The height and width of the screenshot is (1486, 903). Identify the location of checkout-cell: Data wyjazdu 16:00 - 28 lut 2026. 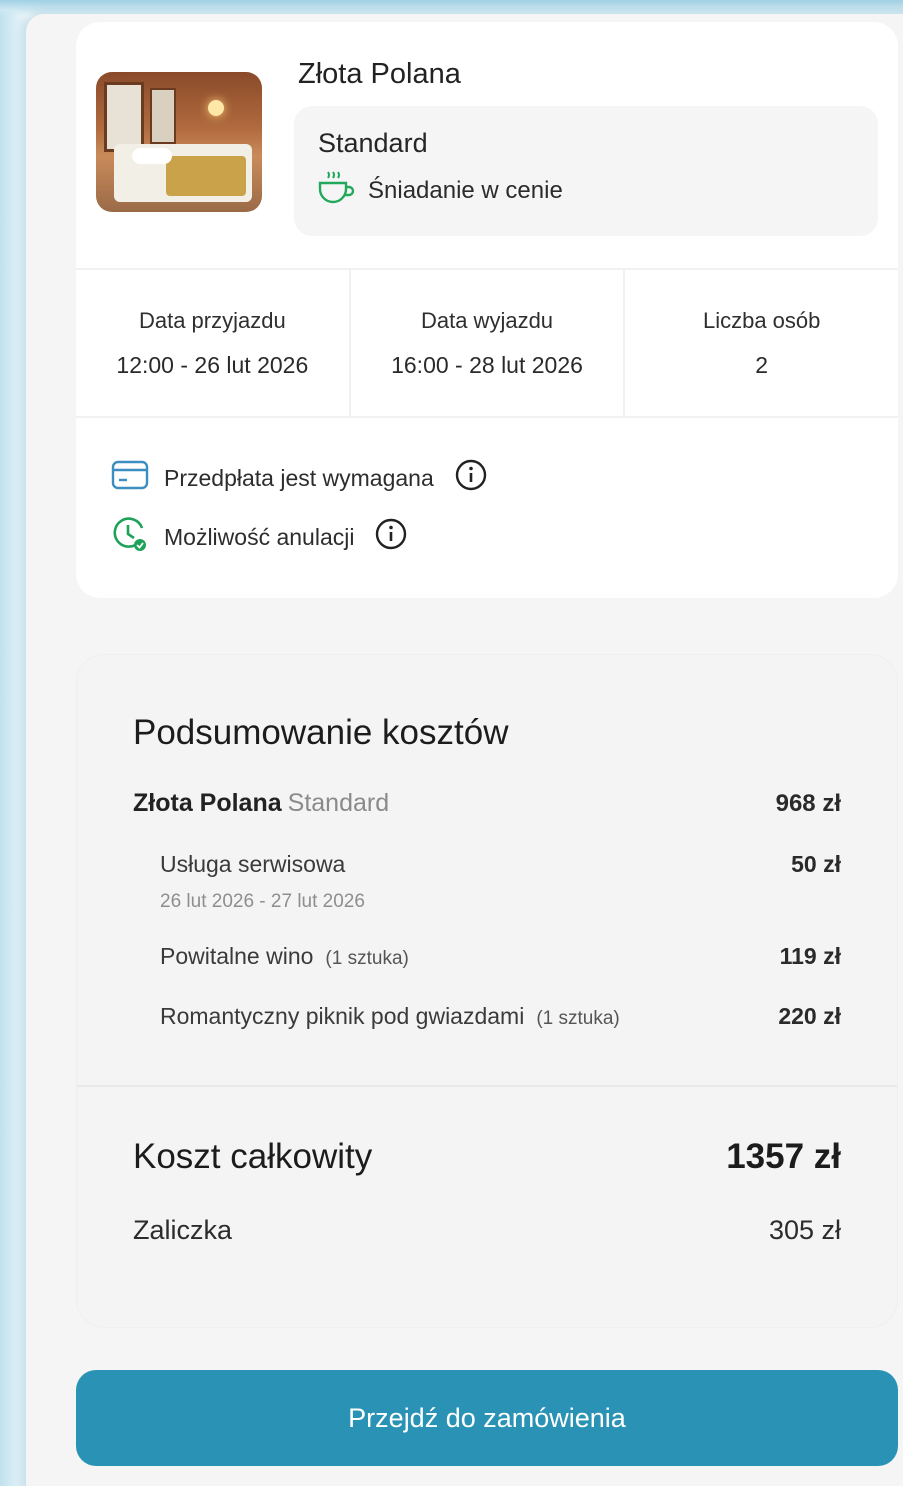
(486, 343).